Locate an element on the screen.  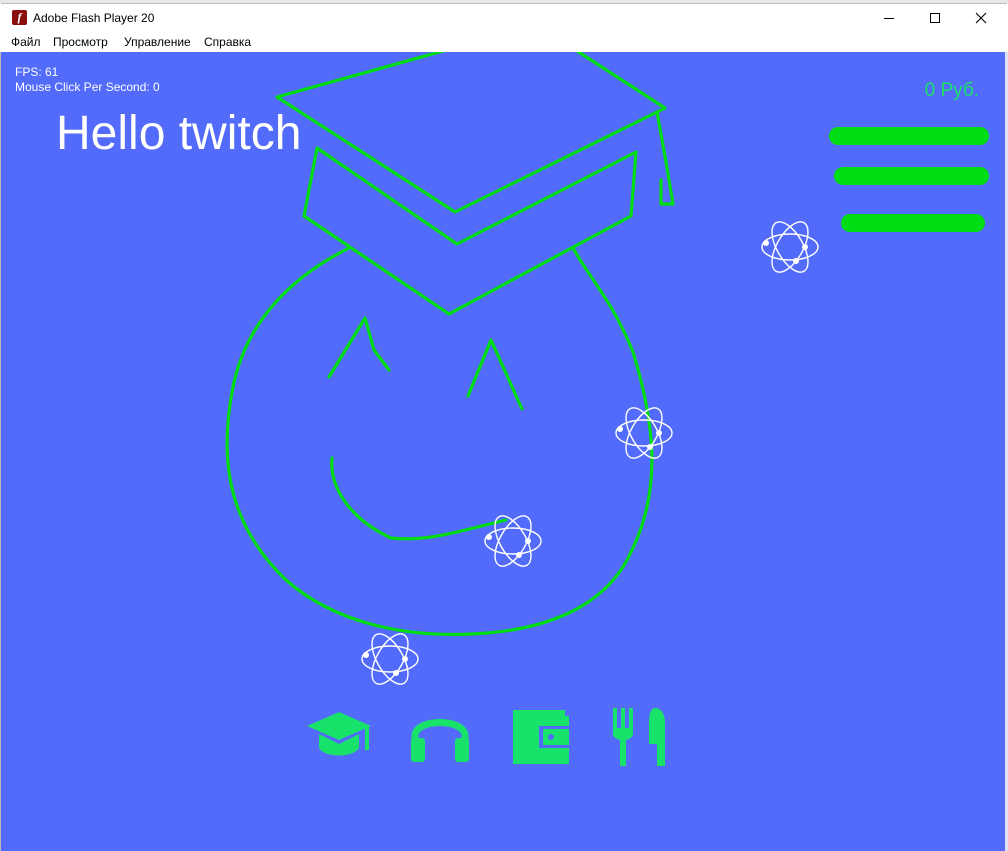
headphones-icon is located at coordinates (440, 737).